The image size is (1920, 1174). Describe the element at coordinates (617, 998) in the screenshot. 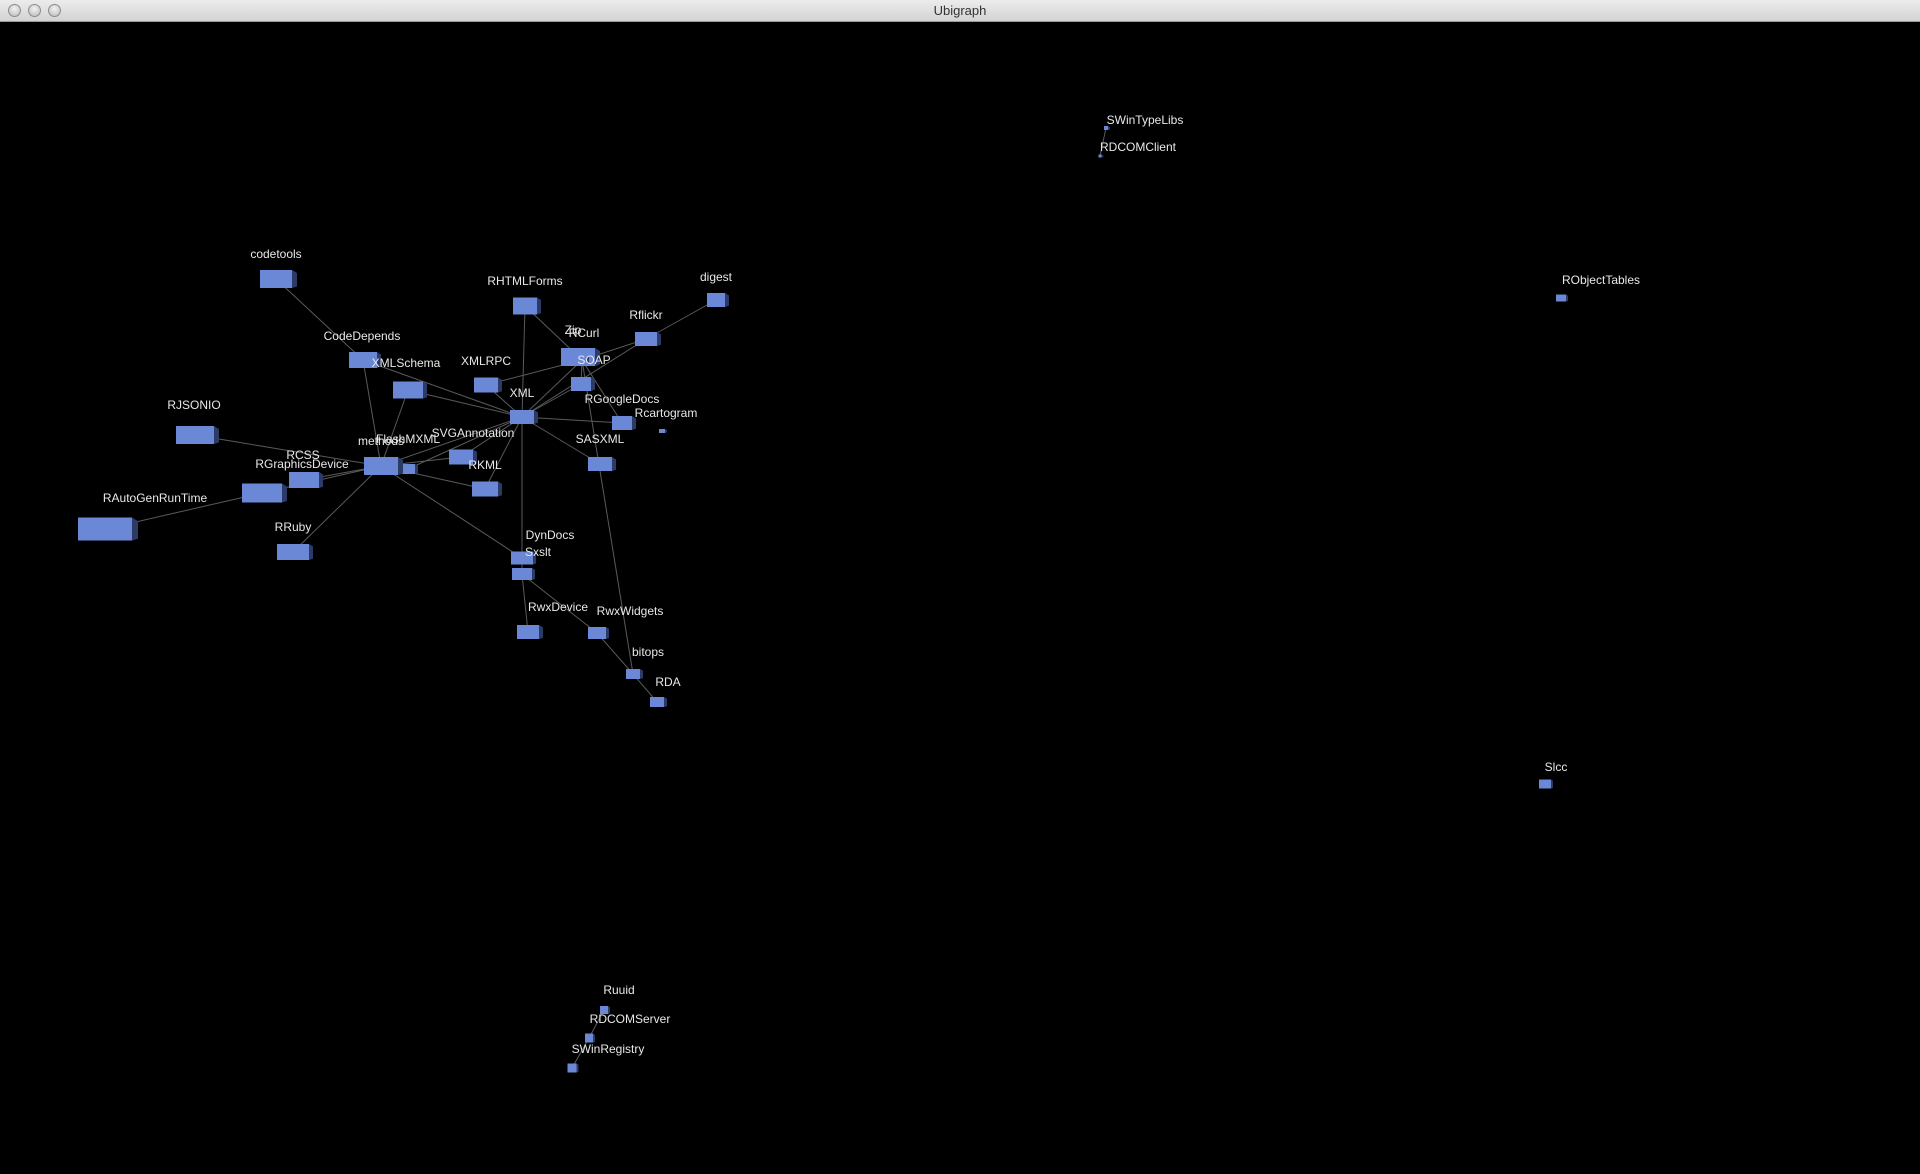

I see `graph-node-ruuid: Ruuid` at that location.